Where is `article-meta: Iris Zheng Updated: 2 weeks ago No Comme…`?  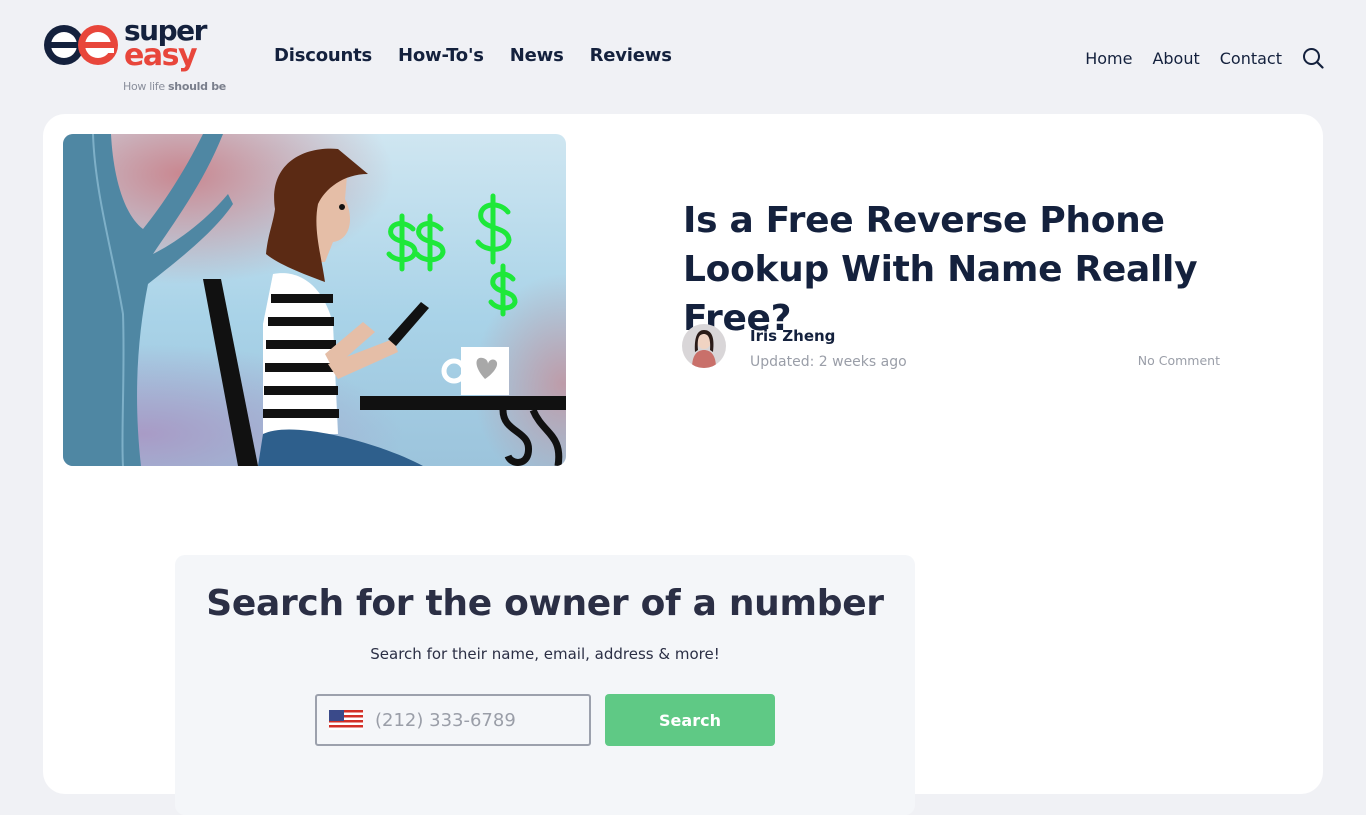
article-meta: Iris Zheng Updated: 2 weeks ago No Comme… is located at coordinates (952, 347).